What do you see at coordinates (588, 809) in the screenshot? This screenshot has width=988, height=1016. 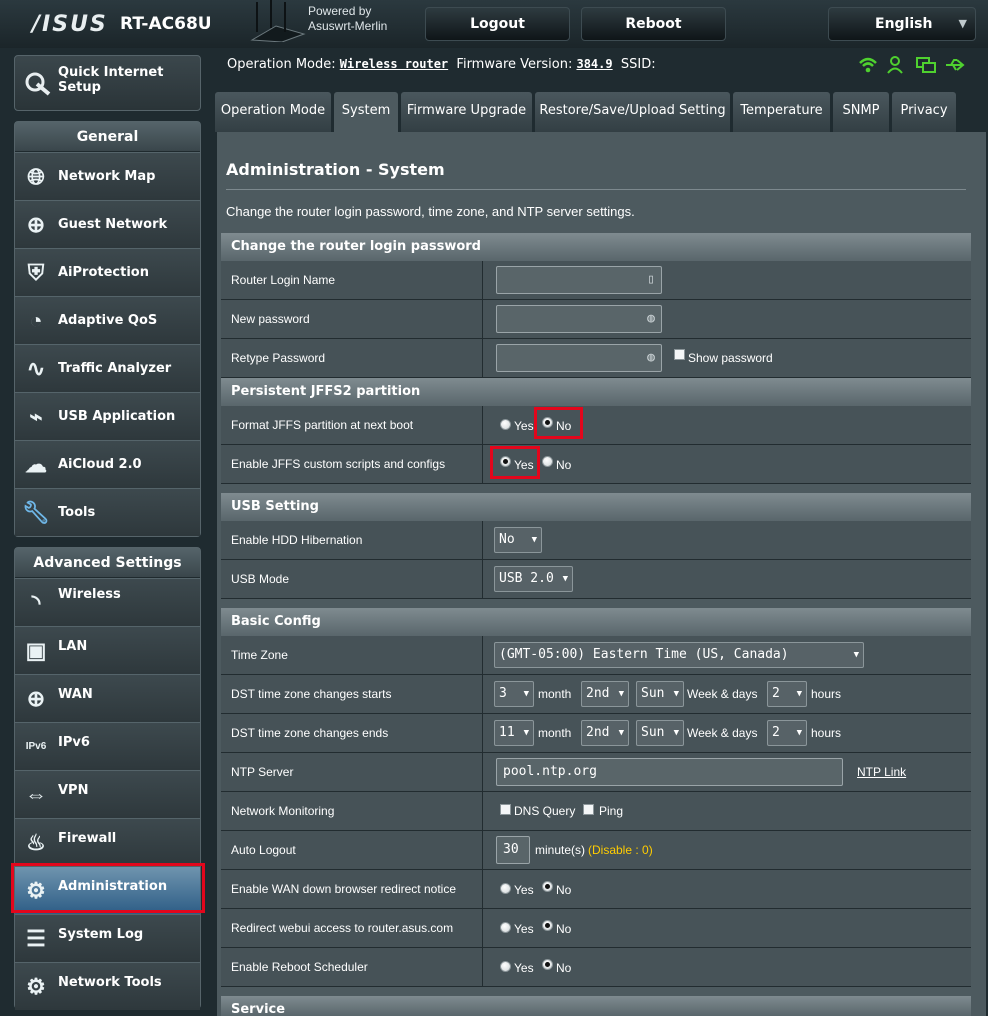 I see `ping-checkbox` at bounding box center [588, 809].